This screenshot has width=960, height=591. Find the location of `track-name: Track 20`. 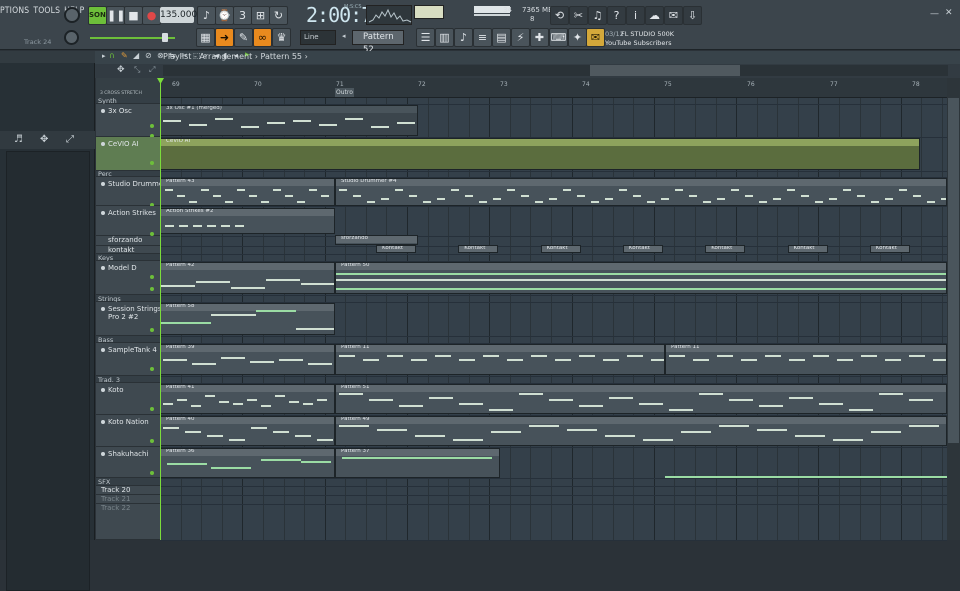

track-name: Track 20 is located at coordinates (115, 490).